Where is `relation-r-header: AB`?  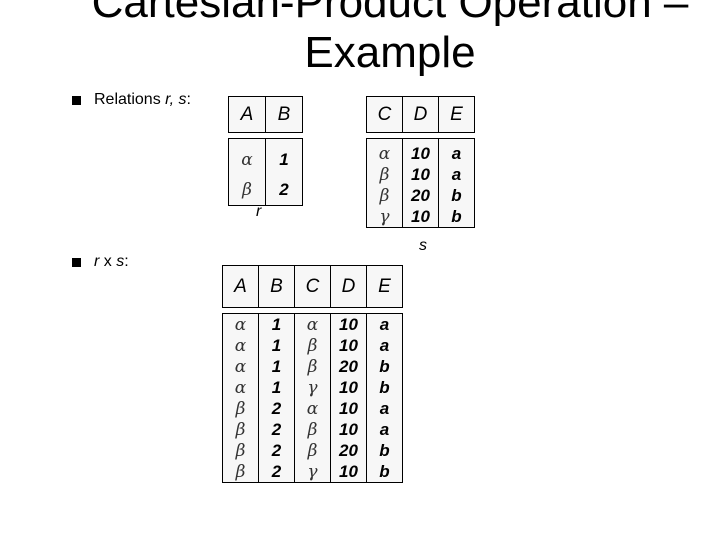
relation-r-header: AB is located at coordinates (265, 114).